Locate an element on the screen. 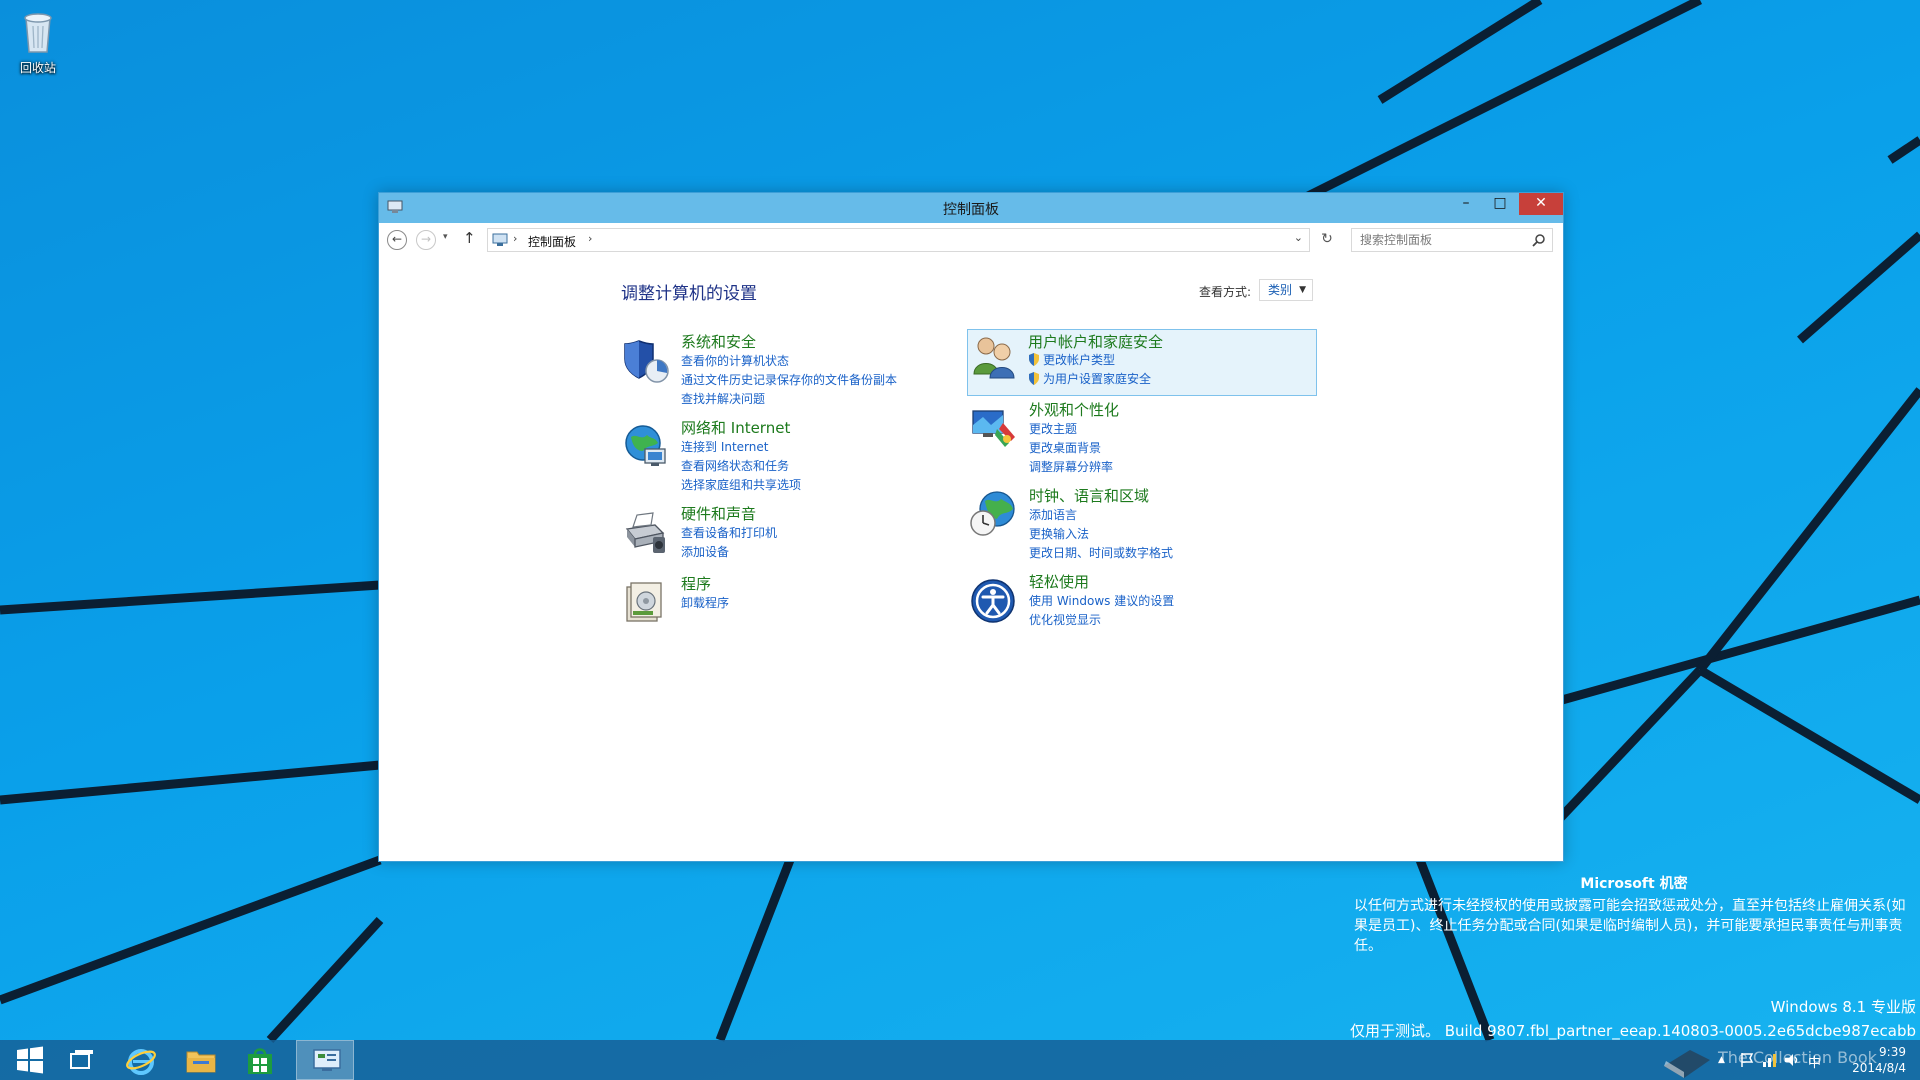 This screenshot has height=1080, width=1920. flag-icon is located at coordinates (1747, 1060).